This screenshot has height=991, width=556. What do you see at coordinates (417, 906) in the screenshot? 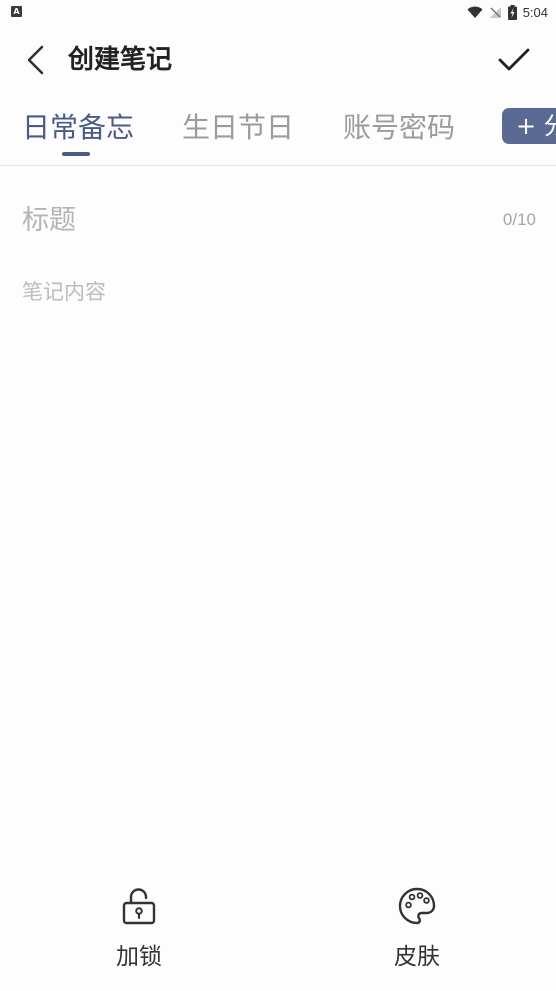
I see `palette-icon` at bounding box center [417, 906].